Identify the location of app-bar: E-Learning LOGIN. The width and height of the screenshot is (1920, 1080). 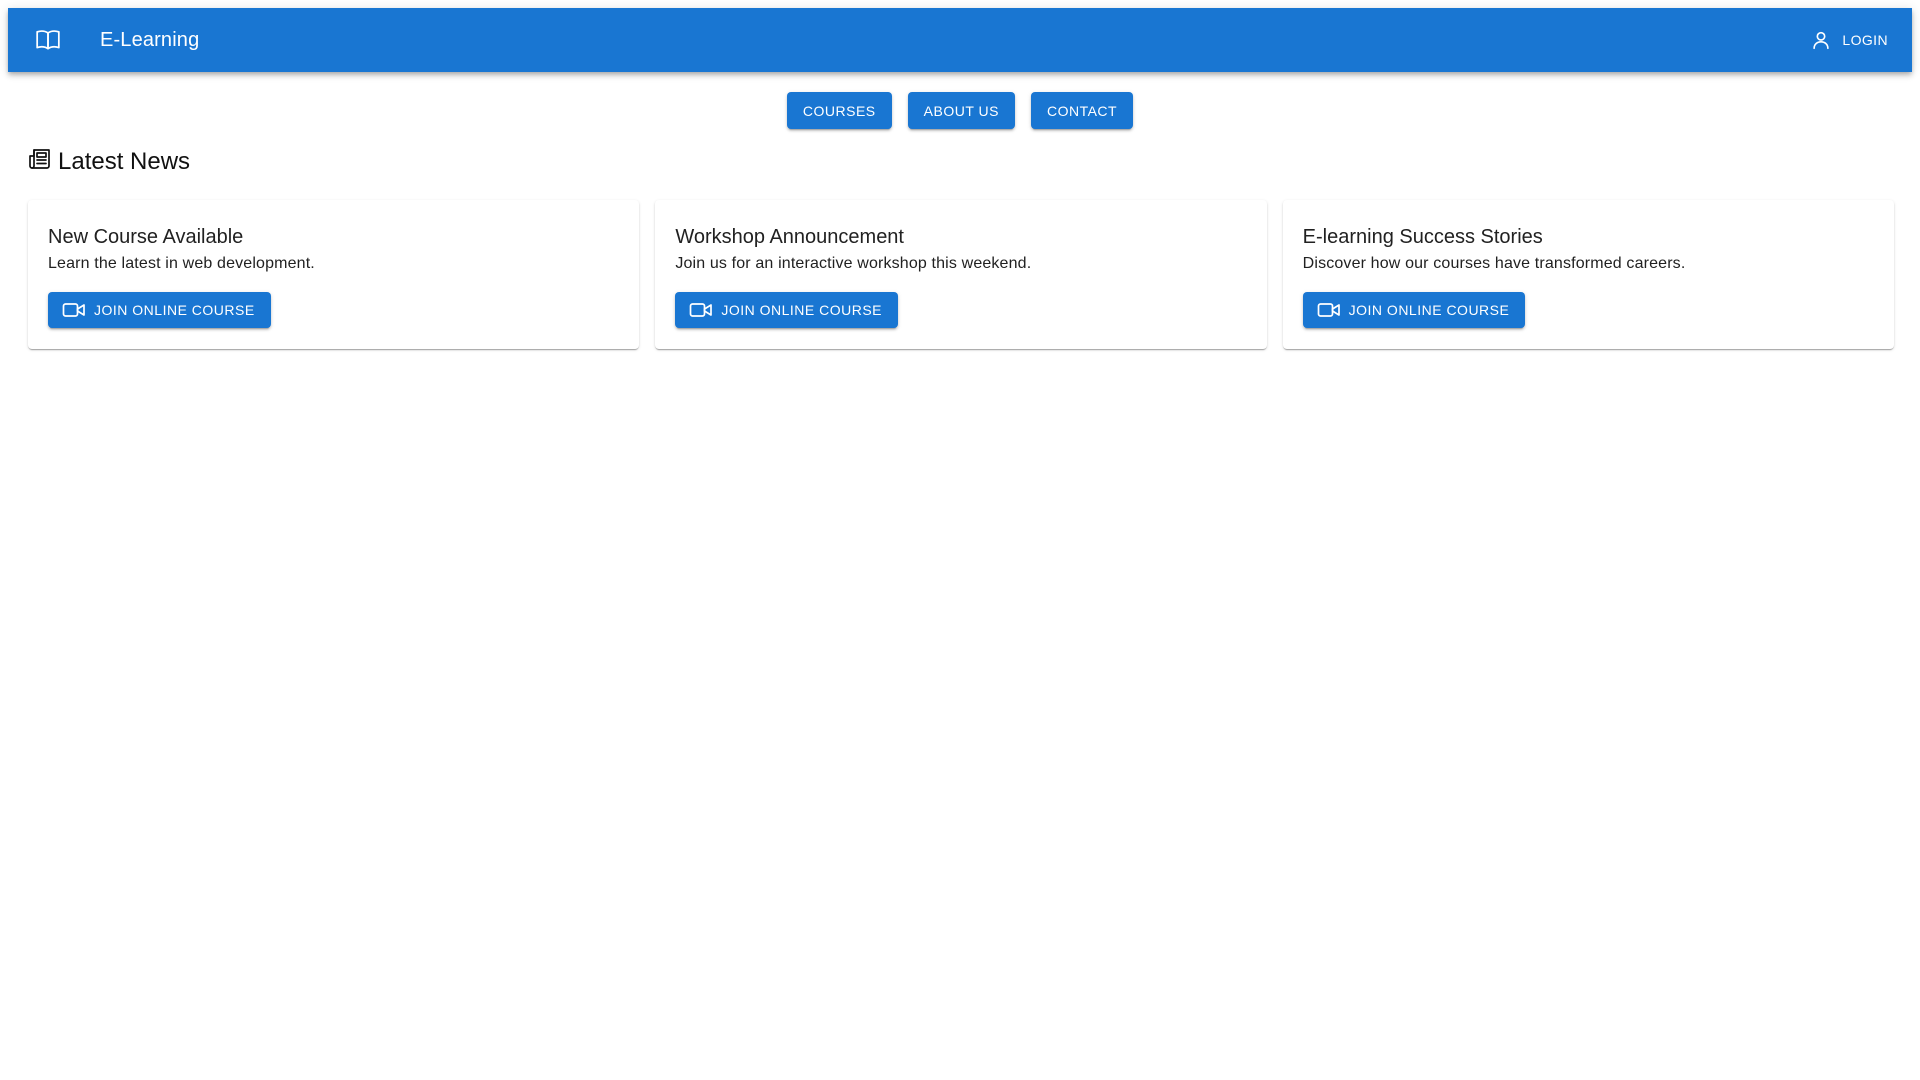
(960, 40).